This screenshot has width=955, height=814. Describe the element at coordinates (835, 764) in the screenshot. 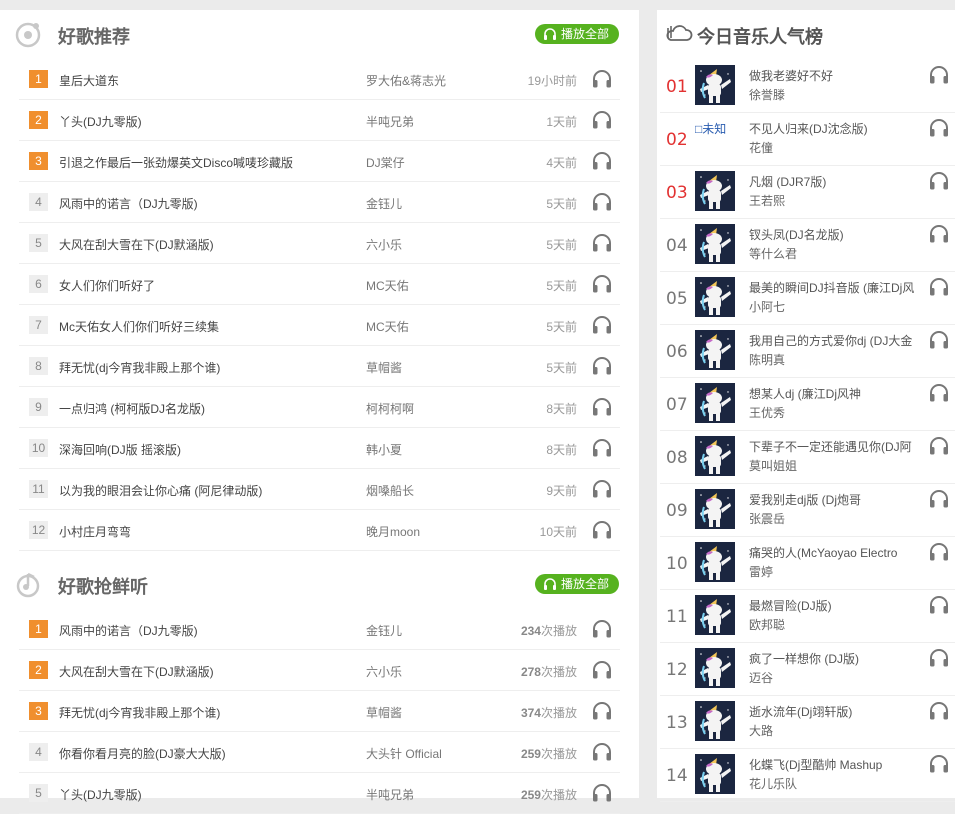

I see `song-title-link: 化蝶飞(Dj型酷帅 Mashup` at that location.